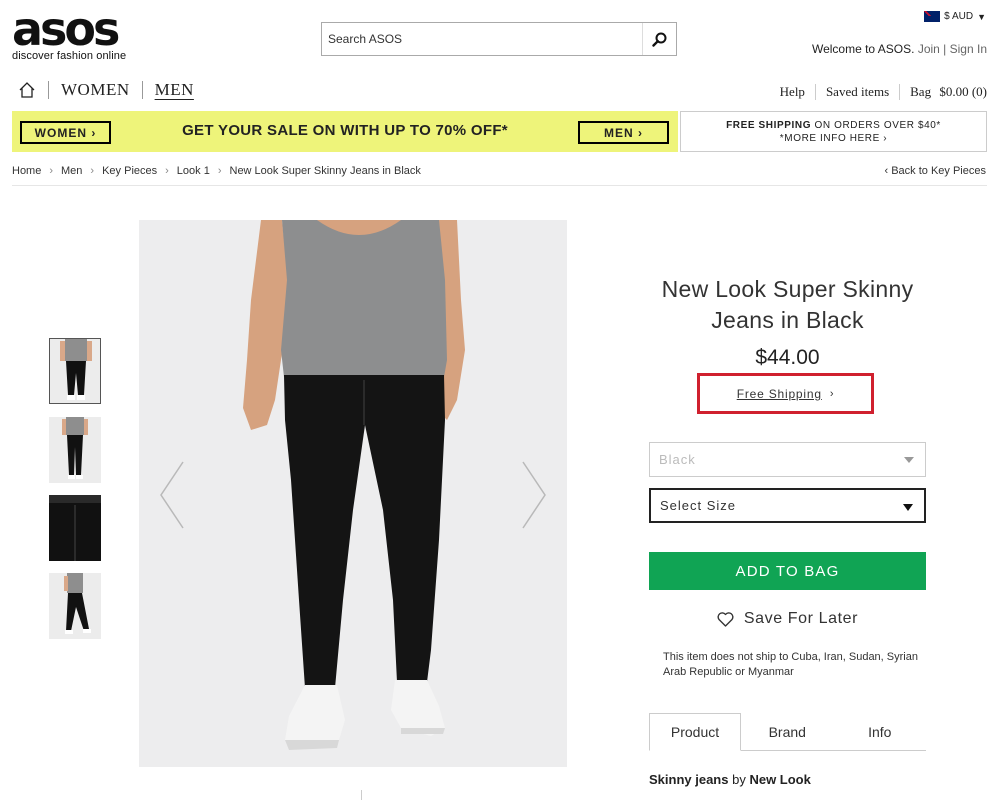  What do you see at coordinates (623, 132) in the screenshot?
I see `banner-men-button: MEN ›` at bounding box center [623, 132].